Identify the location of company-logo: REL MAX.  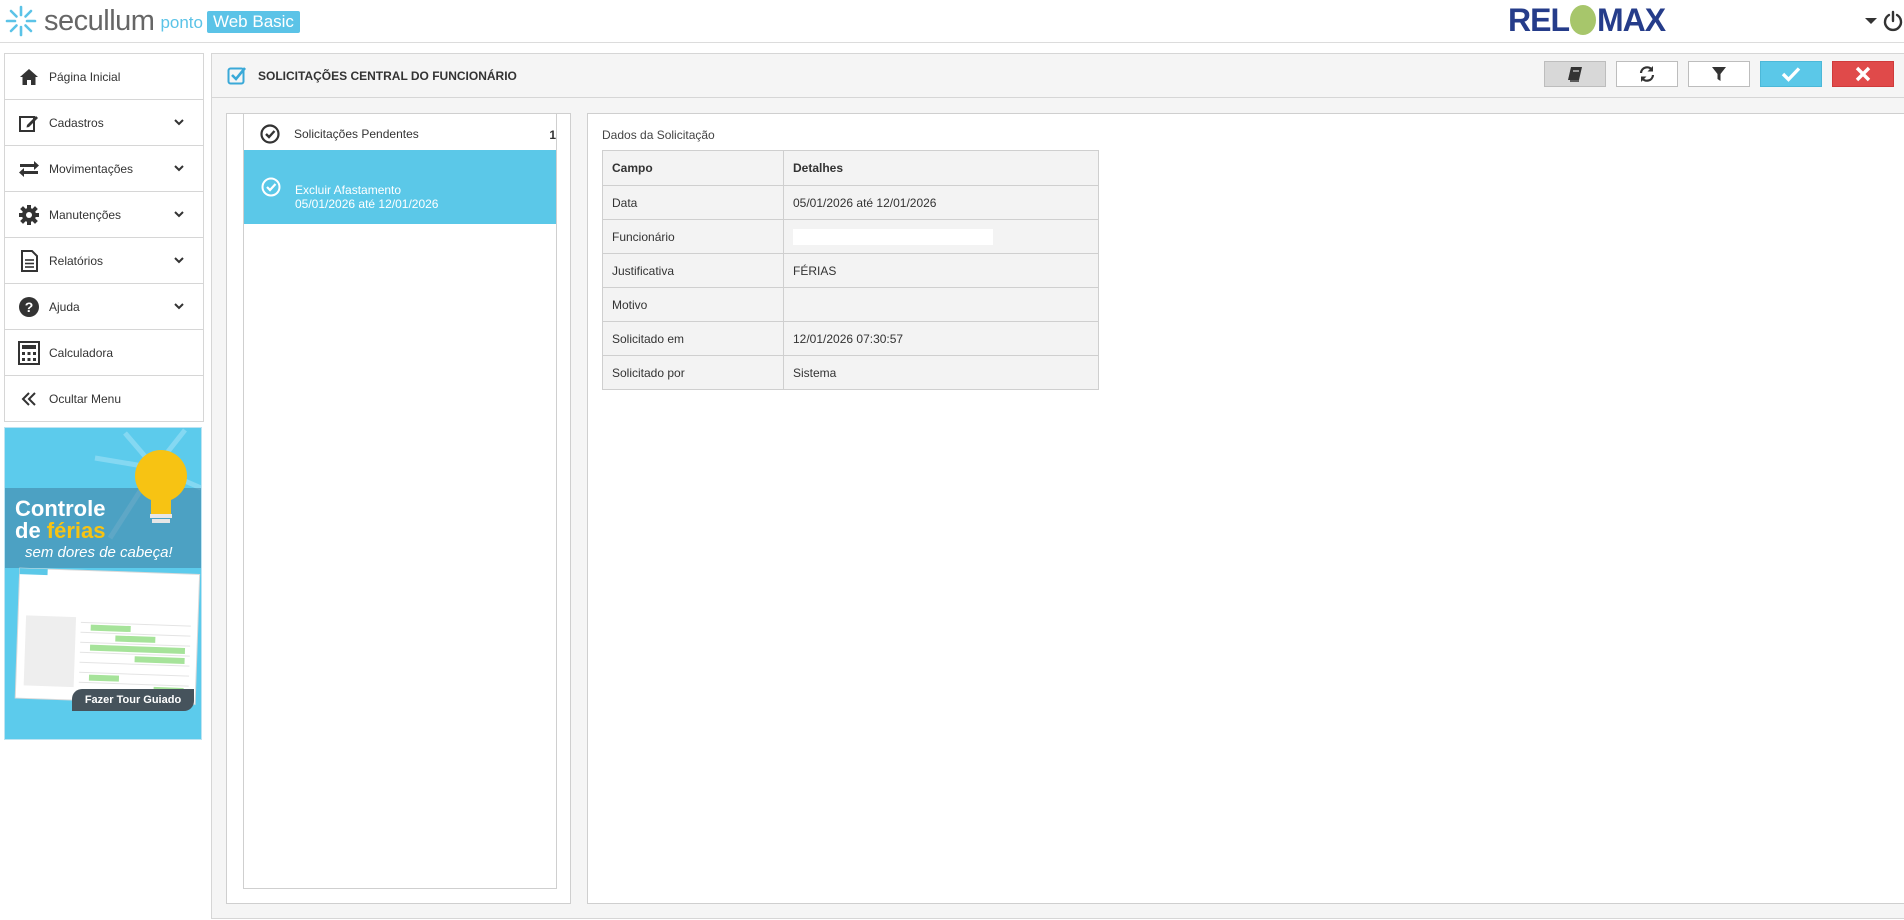
(1587, 19).